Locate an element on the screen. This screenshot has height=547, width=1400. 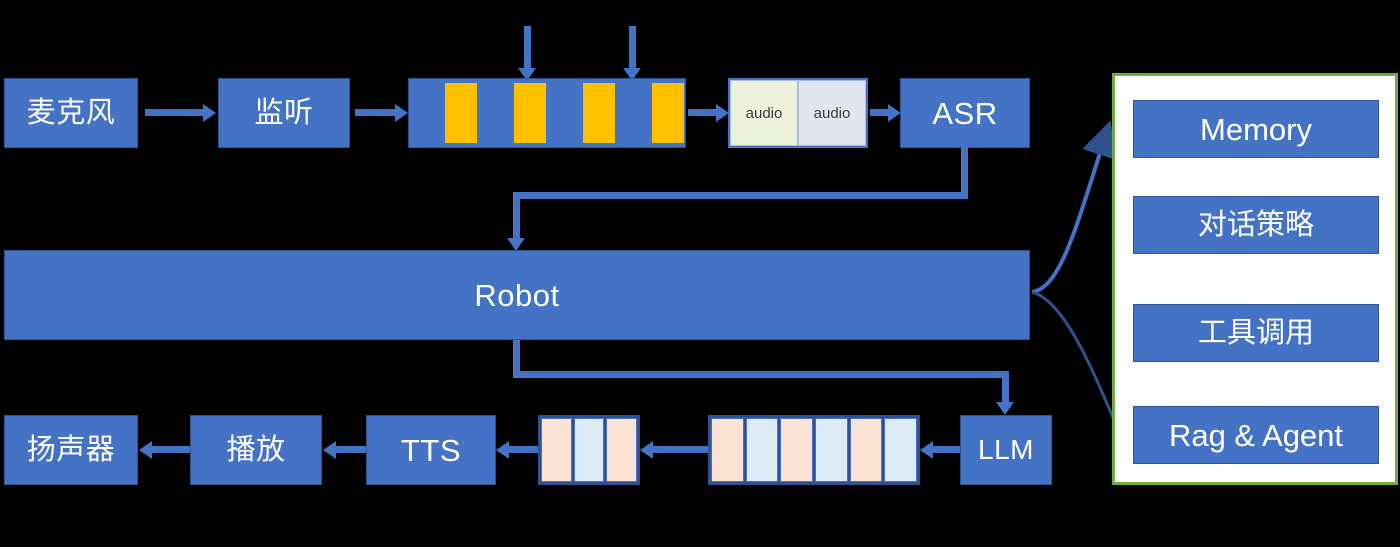
connector-asr-to-robot-horizontal is located at coordinates (740, 195).